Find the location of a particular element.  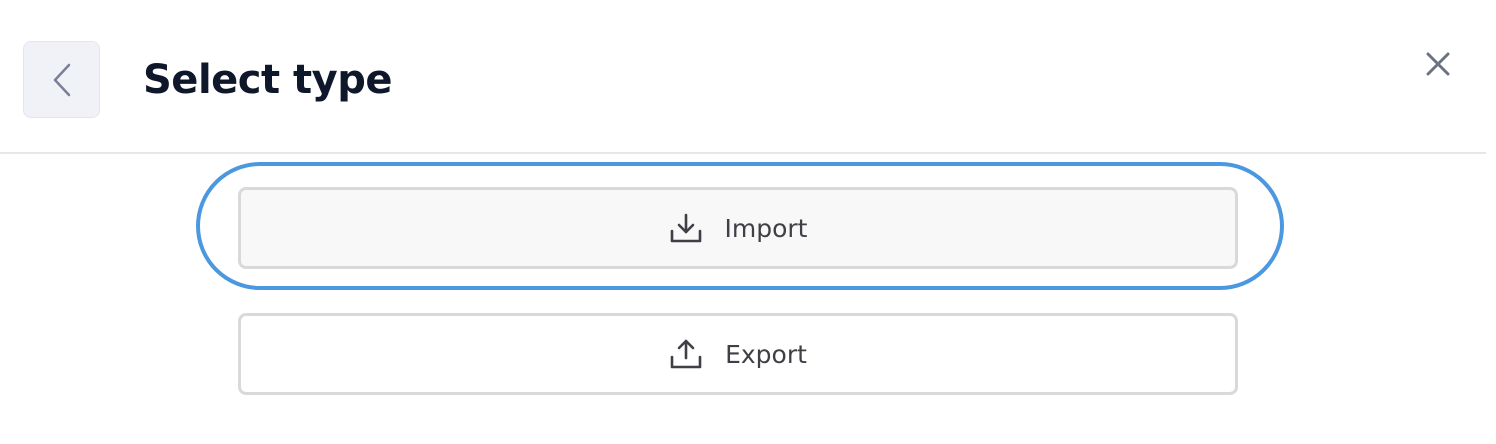

close-button is located at coordinates (1438, 64).